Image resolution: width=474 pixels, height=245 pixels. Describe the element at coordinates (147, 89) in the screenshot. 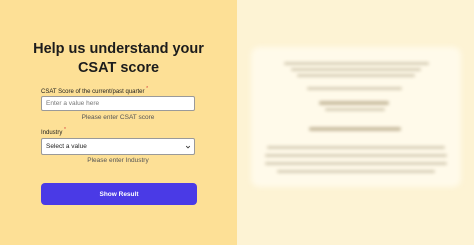

I see `csat-required-mark: *` at that location.